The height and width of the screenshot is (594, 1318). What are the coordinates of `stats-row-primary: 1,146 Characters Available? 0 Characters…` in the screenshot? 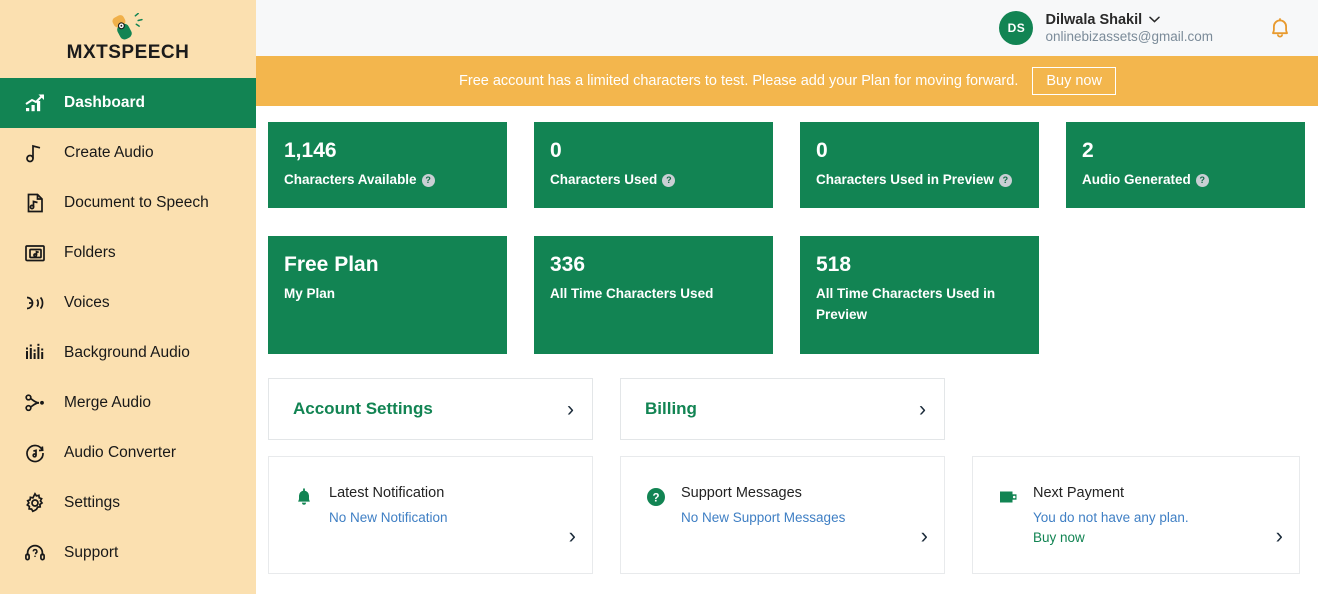 It's located at (786, 165).